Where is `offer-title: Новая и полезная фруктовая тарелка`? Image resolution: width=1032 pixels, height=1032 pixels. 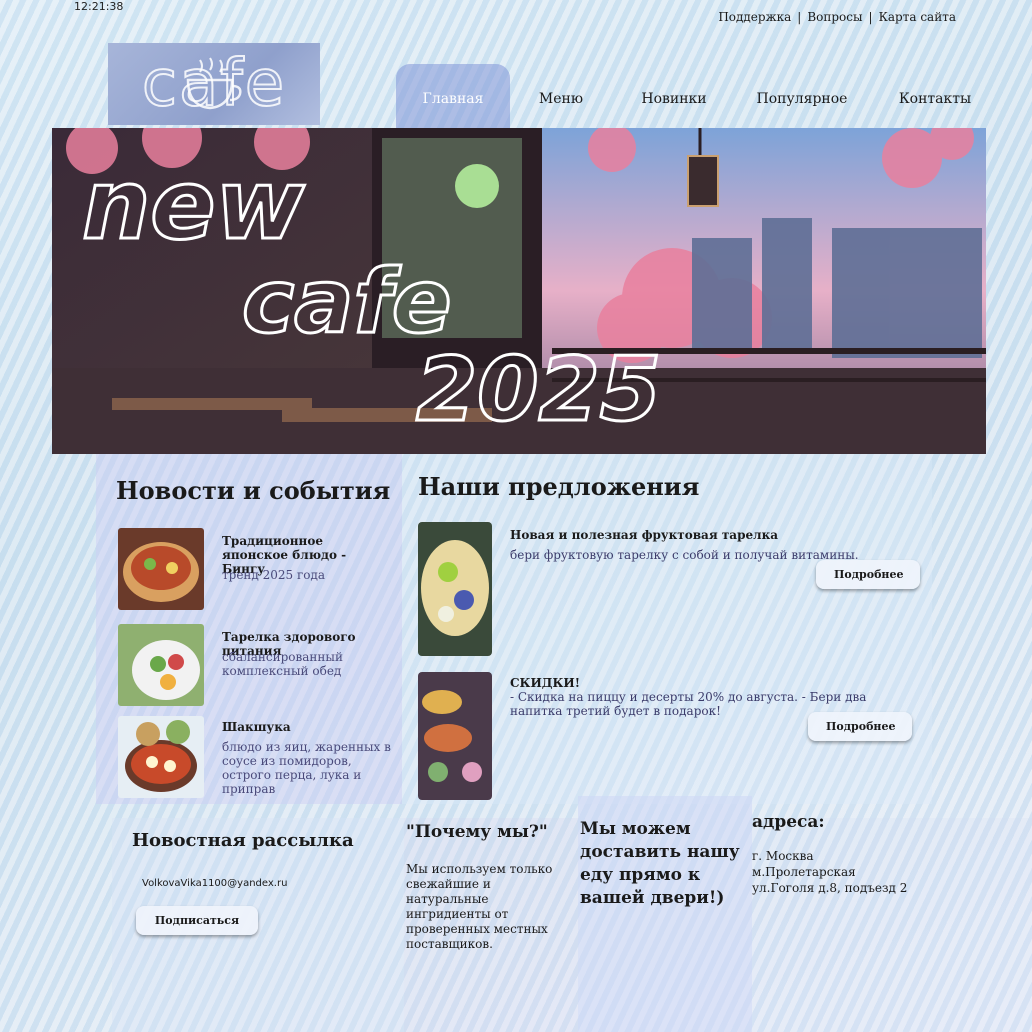 offer-title: Новая и полезная фруктовая тарелка is located at coordinates (644, 535).